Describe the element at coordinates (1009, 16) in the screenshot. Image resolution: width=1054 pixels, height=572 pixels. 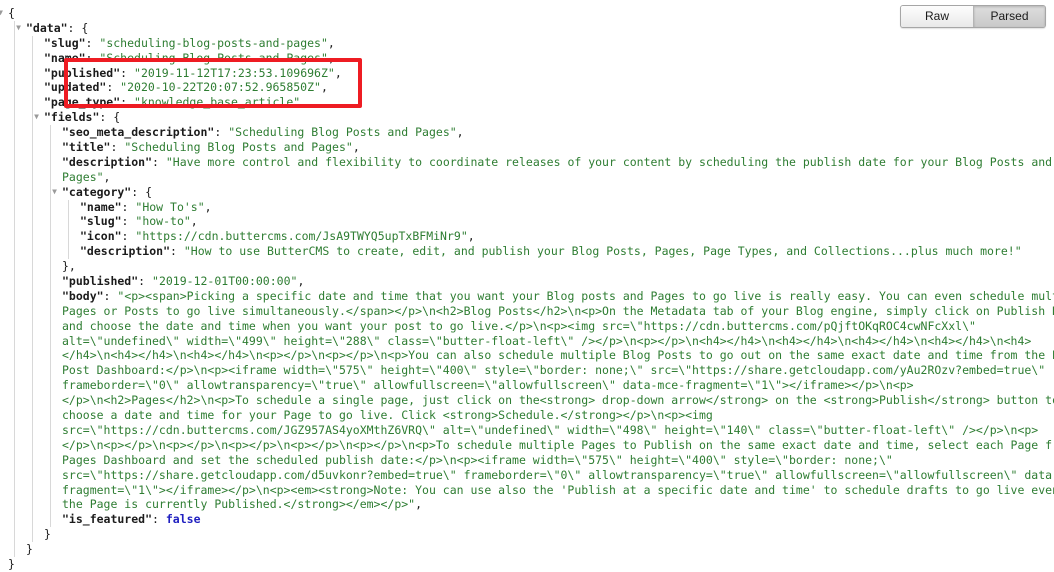
I see `parsed-view-button: Parsed` at that location.